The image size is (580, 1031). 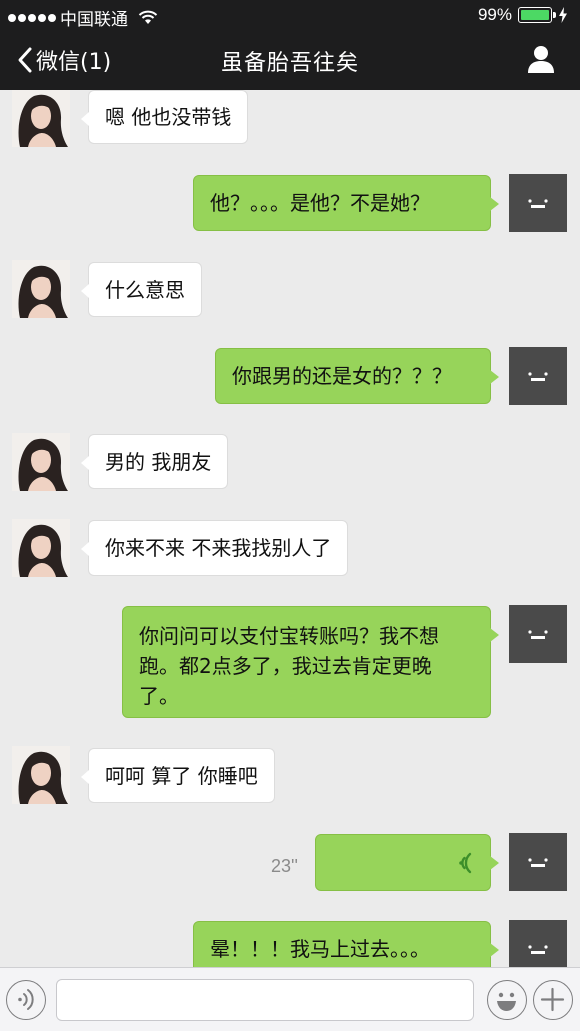 I want to click on message-text: 男的 我朋友, so click(x=158, y=461).